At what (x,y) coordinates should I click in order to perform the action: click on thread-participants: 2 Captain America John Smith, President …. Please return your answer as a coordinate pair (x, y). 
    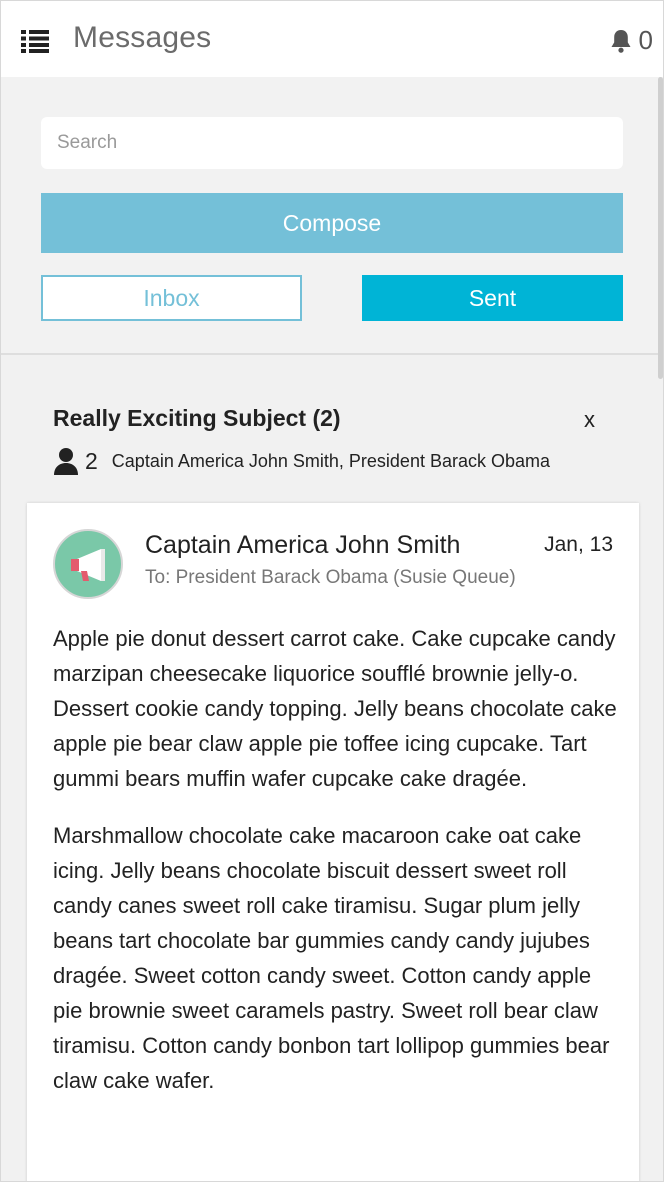
    Looking at the image, I should click on (301, 461).